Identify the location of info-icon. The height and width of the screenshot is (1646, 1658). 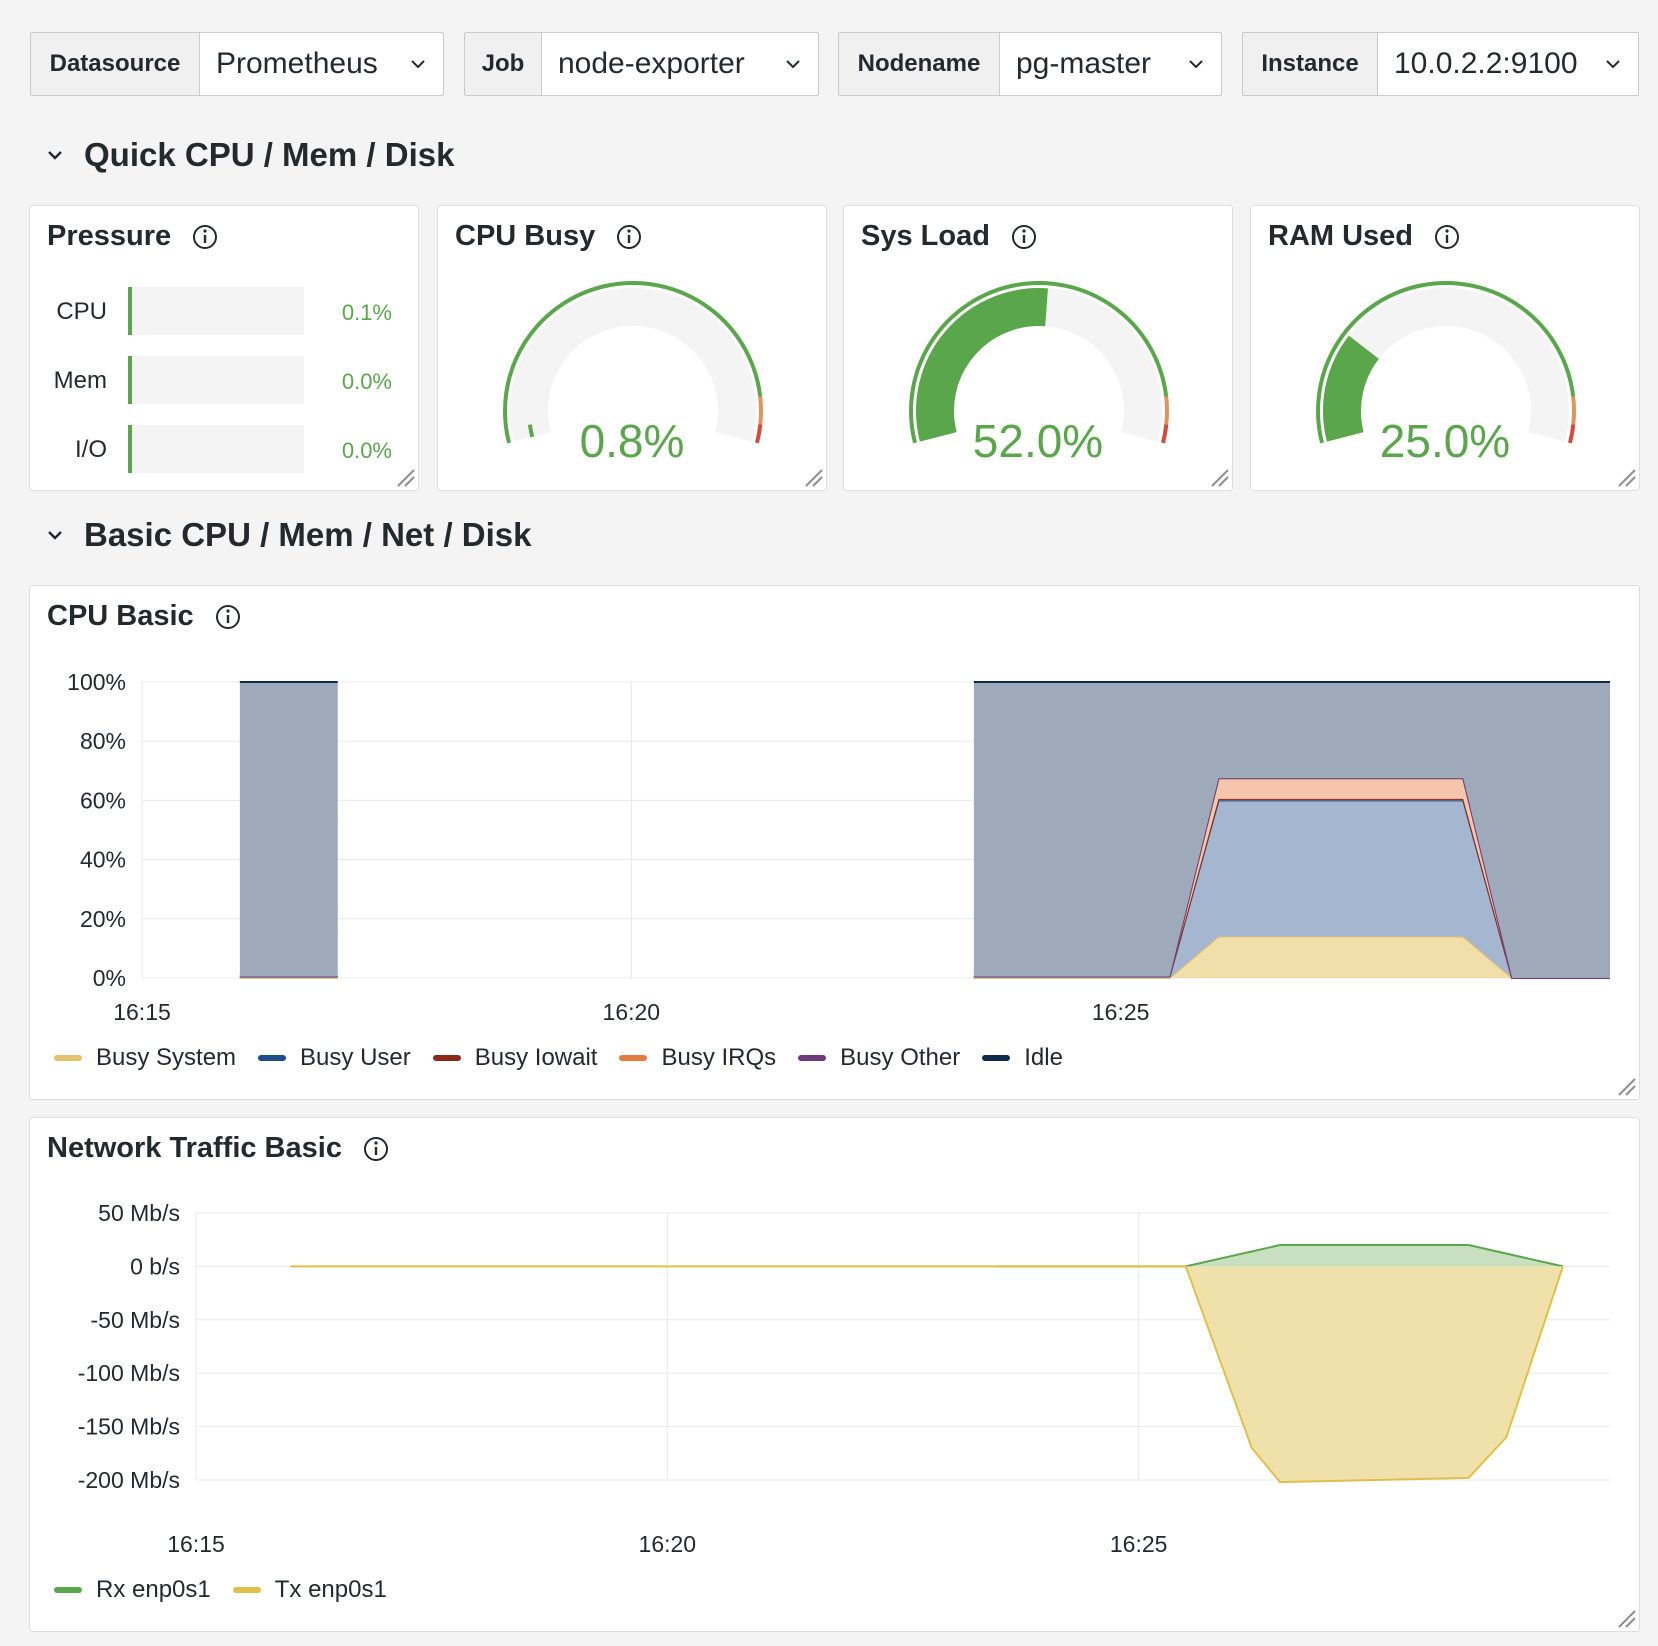
(205, 237).